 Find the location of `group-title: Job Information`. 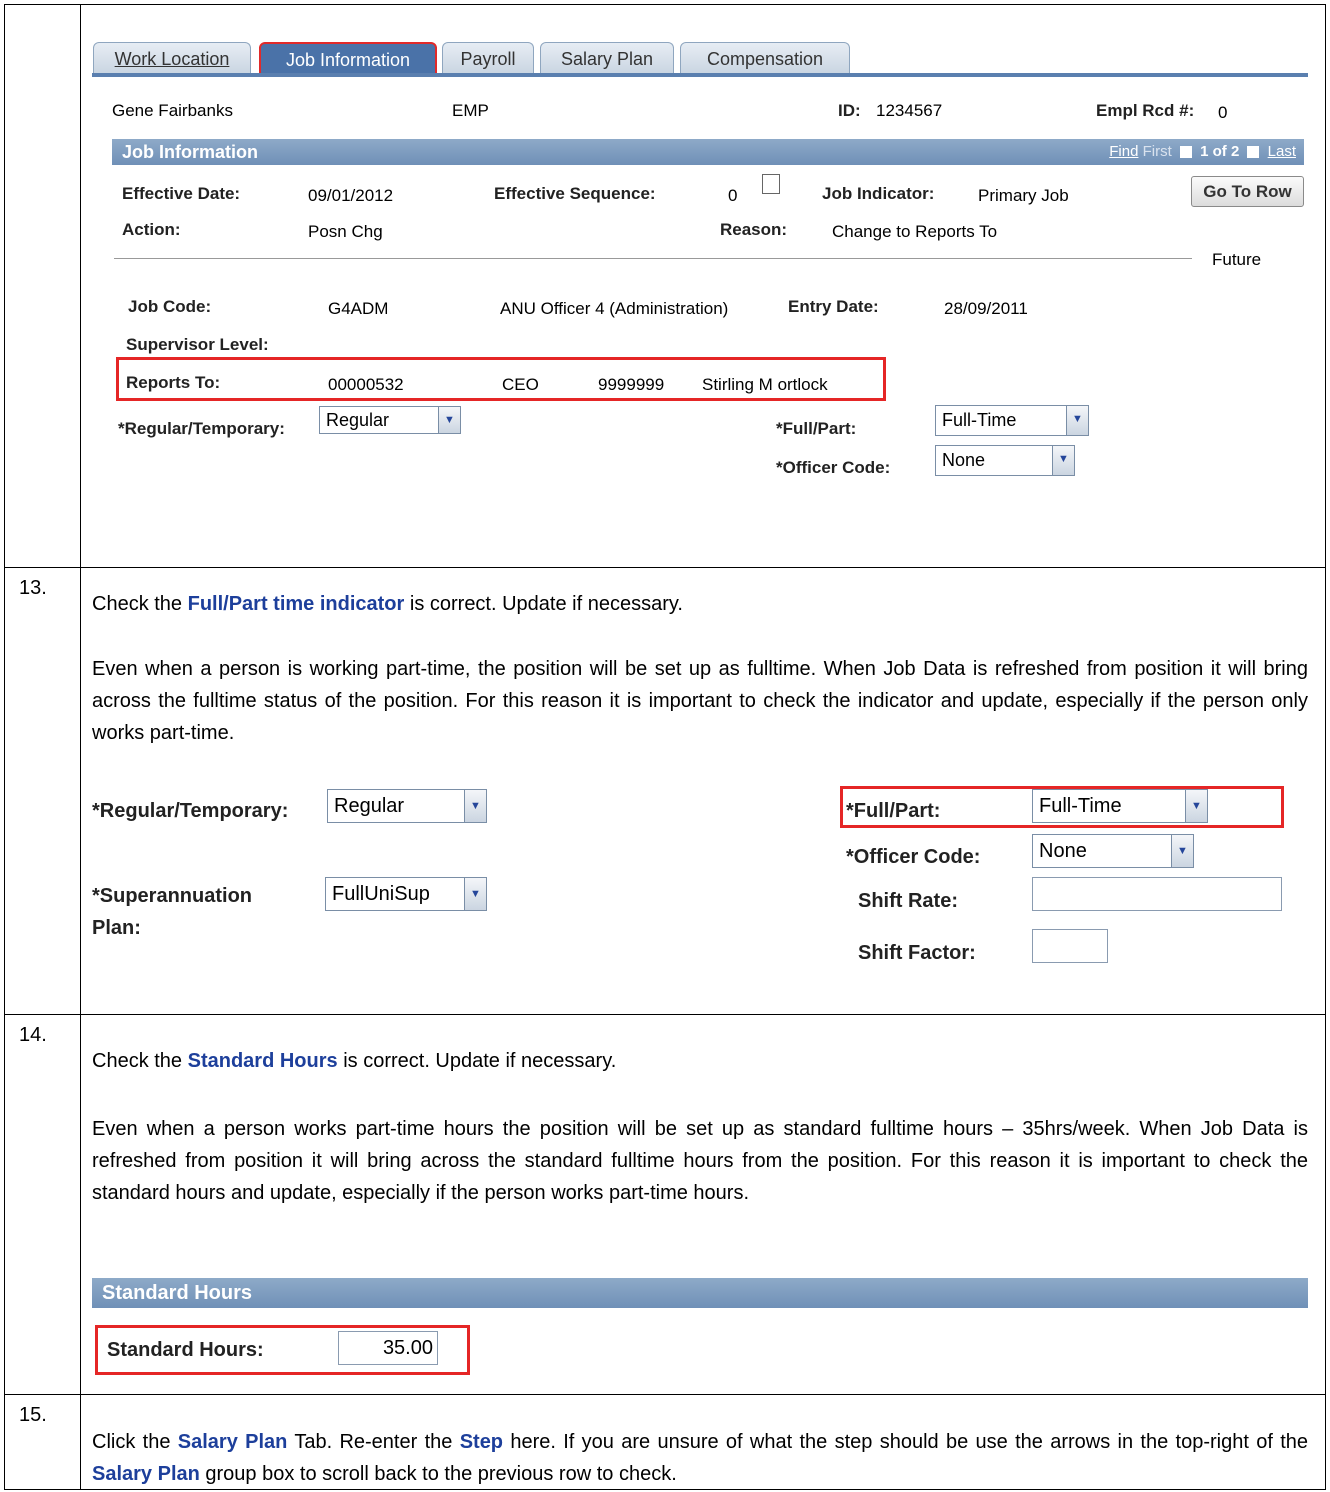

group-title: Job Information is located at coordinates (190, 152).